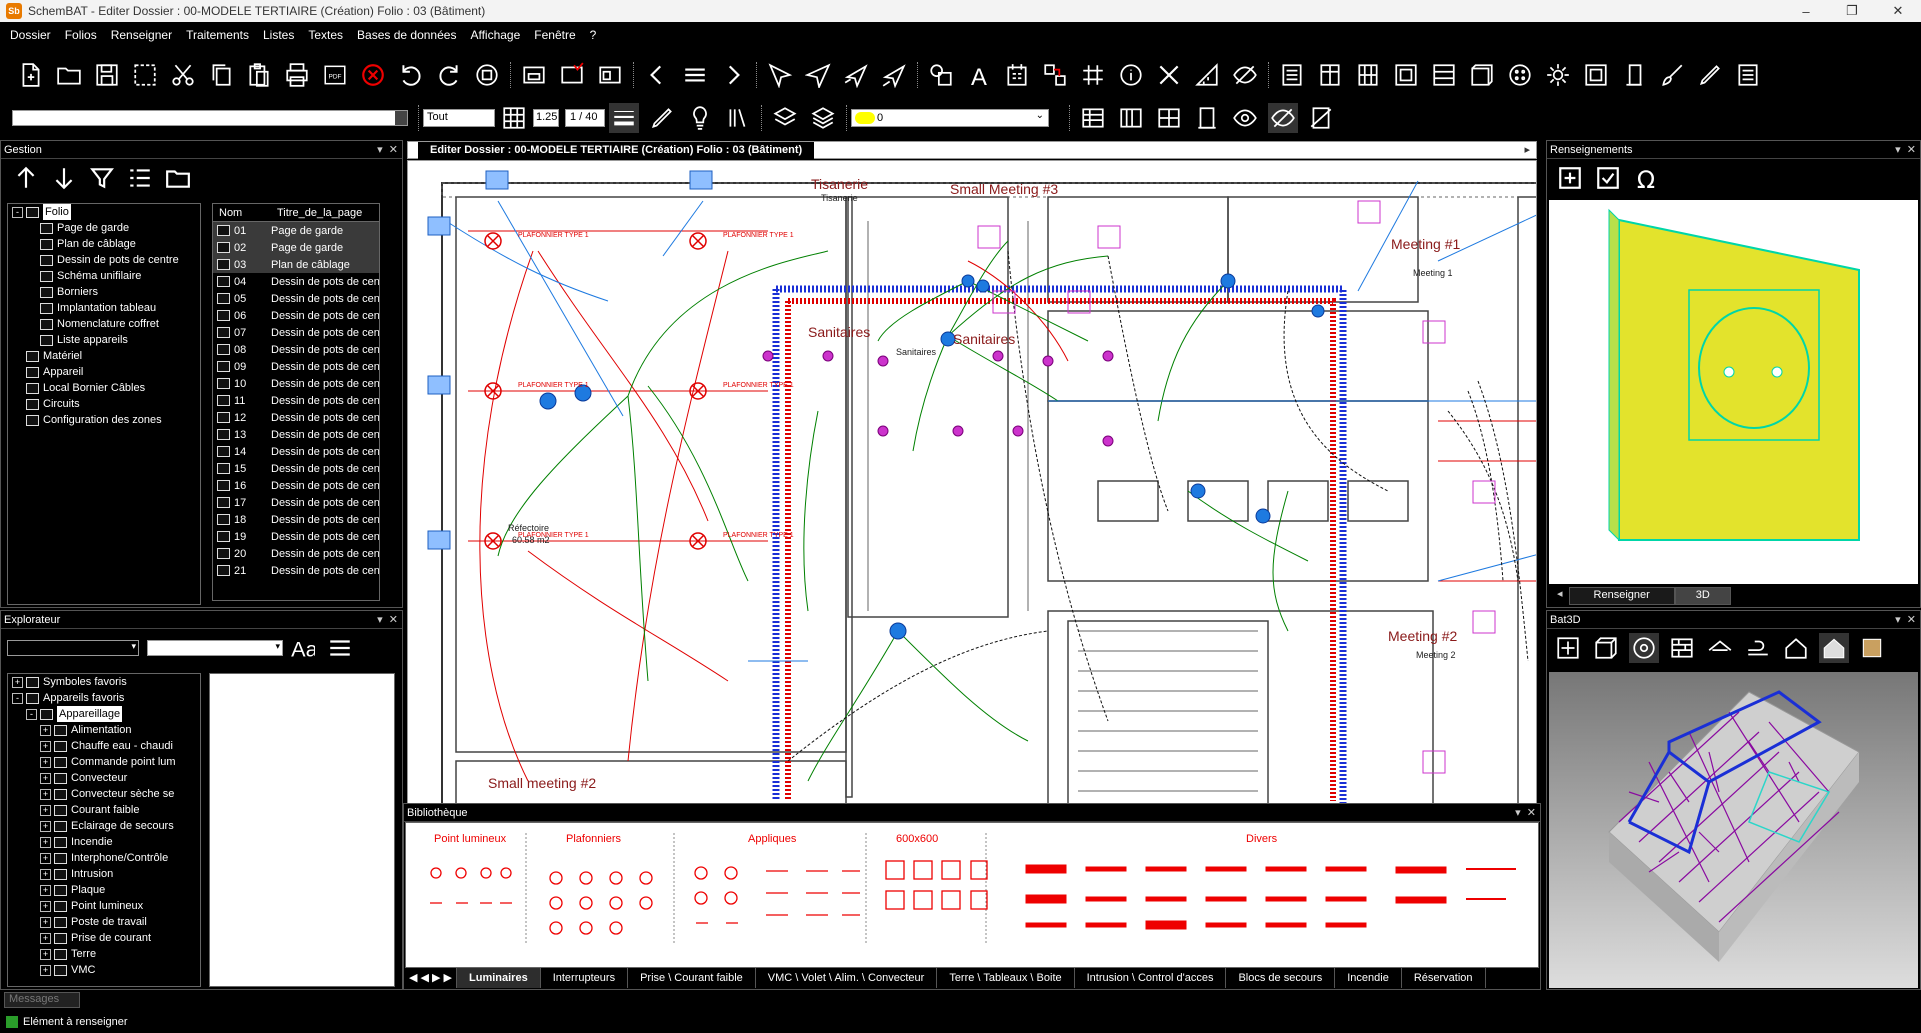 The height and width of the screenshot is (1033, 1921). What do you see at coordinates (1006, 978) in the screenshot?
I see `tab-terre-tableaux: Terre \ Tableaux \ Boite` at bounding box center [1006, 978].